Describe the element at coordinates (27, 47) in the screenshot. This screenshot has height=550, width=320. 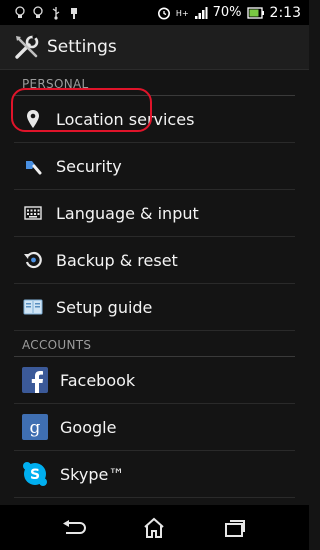
I see `settings-tools-icon` at that location.